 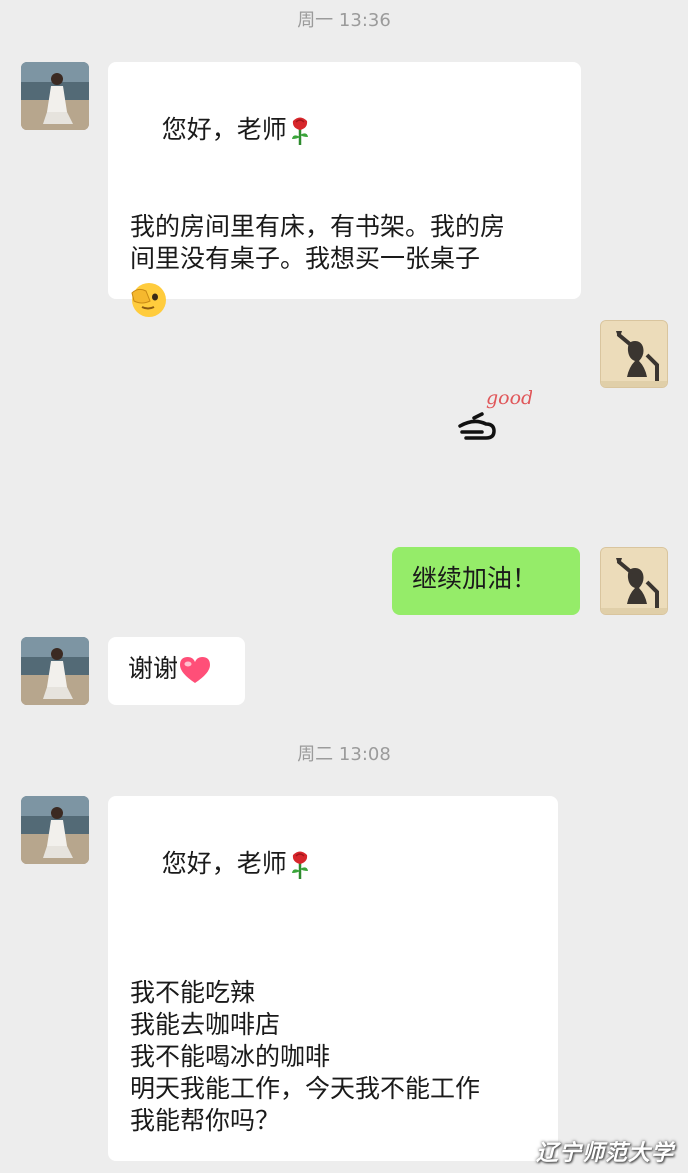 What do you see at coordinates (475, 578) in the screenshot?
I see `message-3-text: 继续加油！` at bounding box center [475, 578].